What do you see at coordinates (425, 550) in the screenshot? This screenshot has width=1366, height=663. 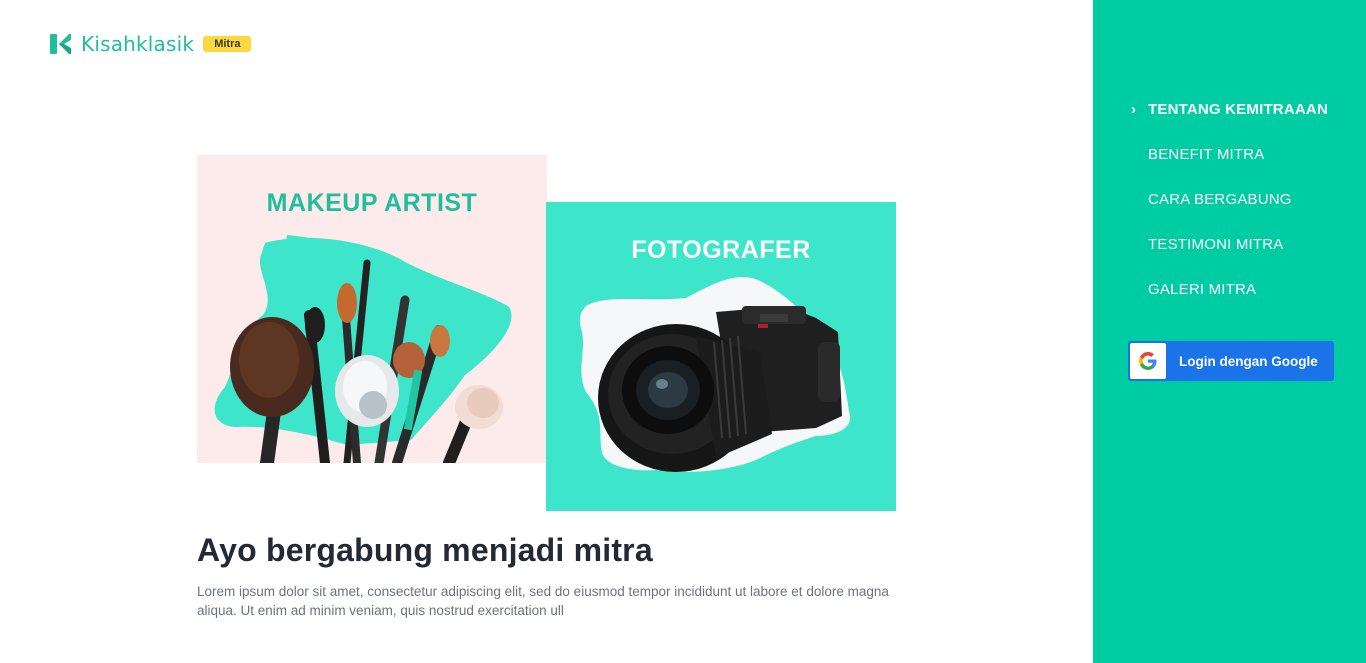 I see `hero-headline: Ayo bergabung menjadi mitra` at bounding box center [425, 550].